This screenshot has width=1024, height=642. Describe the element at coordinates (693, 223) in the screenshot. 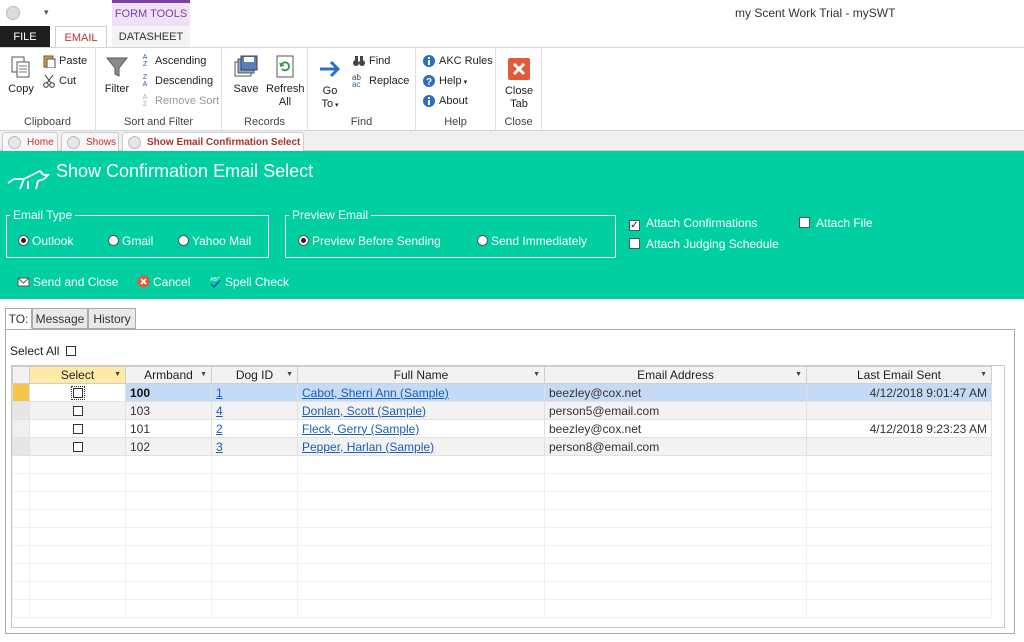

I see `attach-confirmations-checkbox: ✓ Attach Confirmations` at that location.